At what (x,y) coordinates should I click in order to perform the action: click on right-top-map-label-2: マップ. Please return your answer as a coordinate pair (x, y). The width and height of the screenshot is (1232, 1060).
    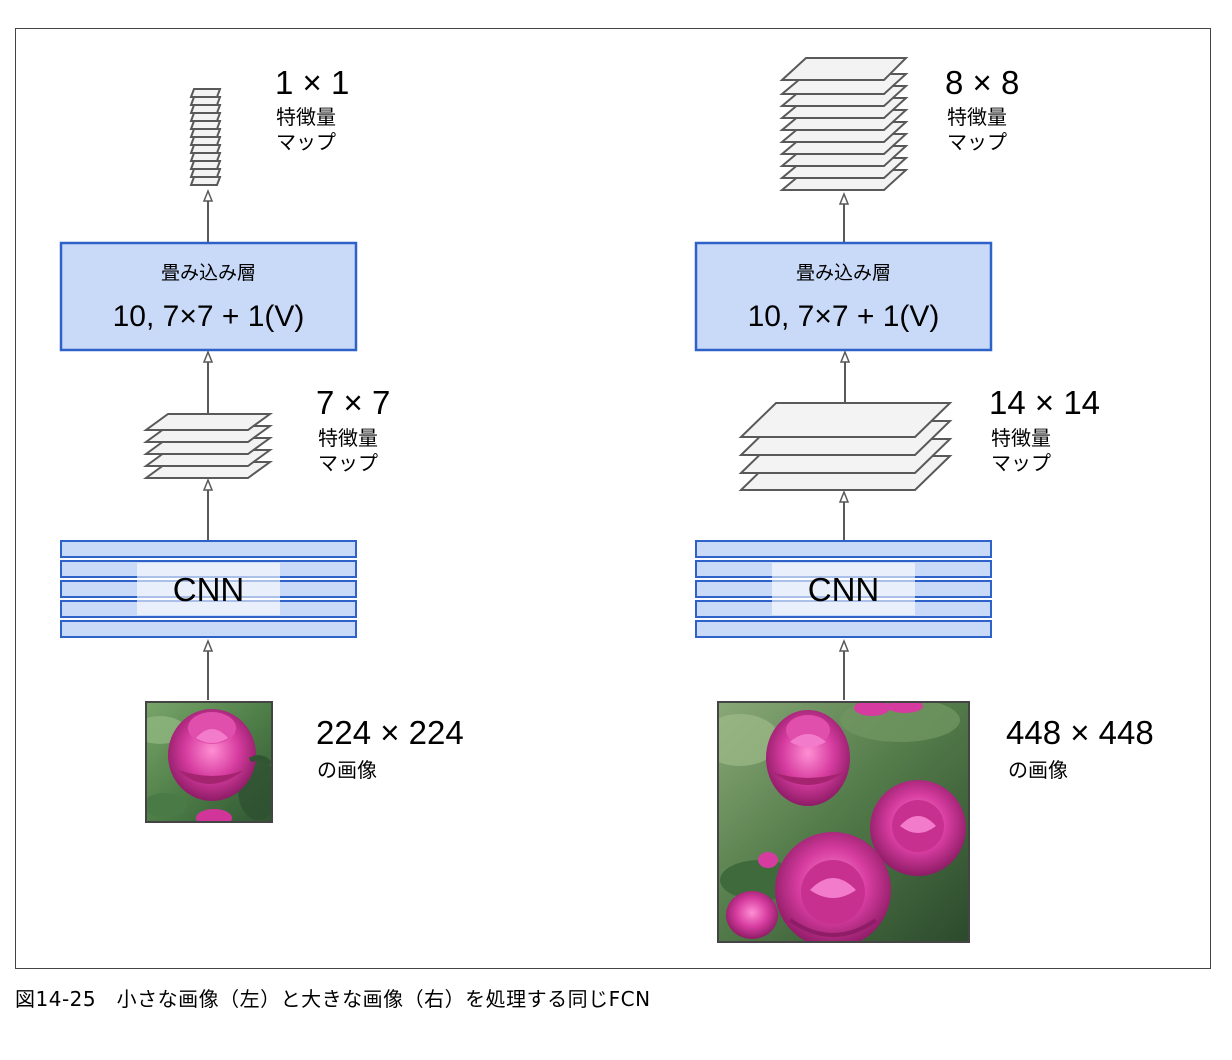
    Looking at the image, I should click on (977, 142).